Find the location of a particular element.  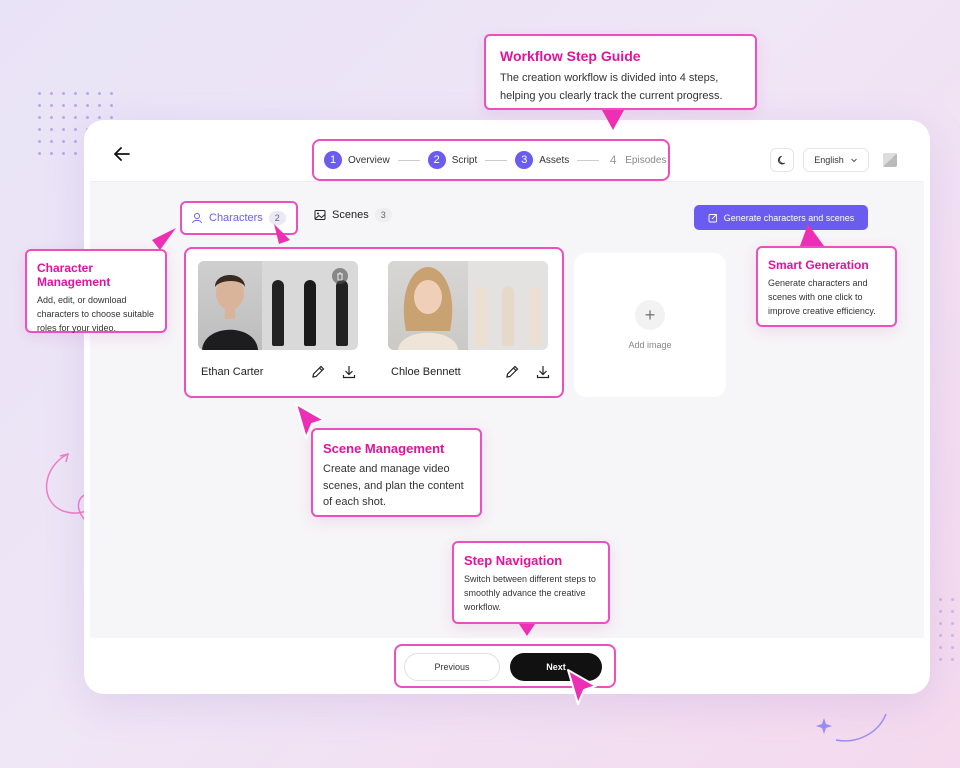

character-name: Ethan Carter is located at coordinates (232, 372).